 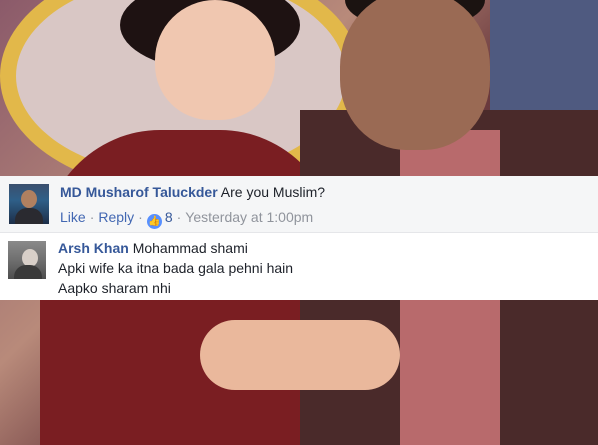 I want to click on comment-text-line: MD Musharof Taluckder Are you Muslim?, so click(x=192, y=192).